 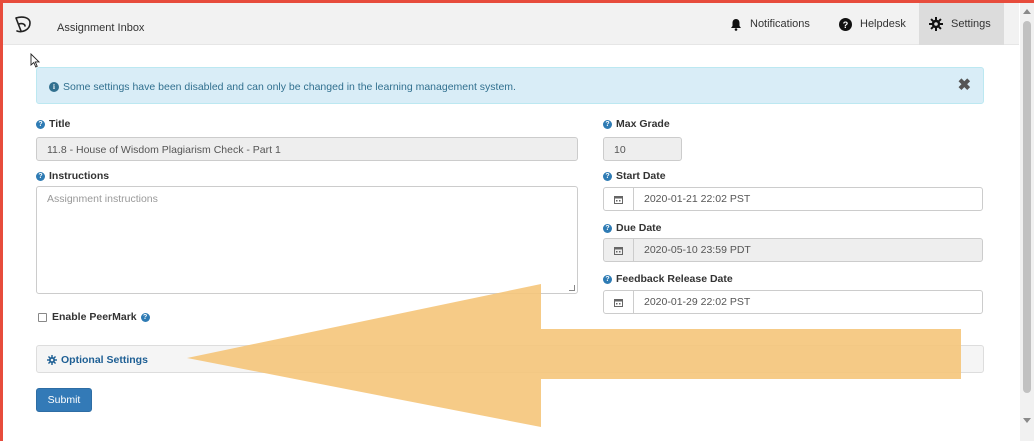 What do you see at coordinates (793, 199) in the screenshot?
I see `start-date-input: 2020-01-21 22:02 PST` at bounding box center [793, 199].